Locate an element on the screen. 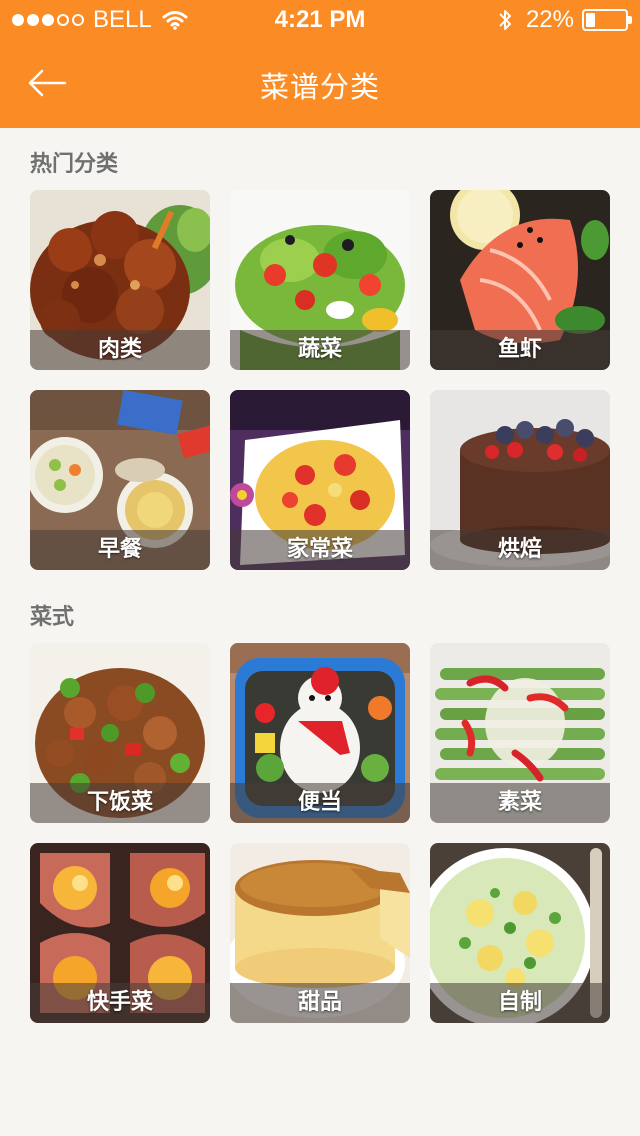  status-bar: BELL 4:21 PM 22% is located at coordinates (320, 20).